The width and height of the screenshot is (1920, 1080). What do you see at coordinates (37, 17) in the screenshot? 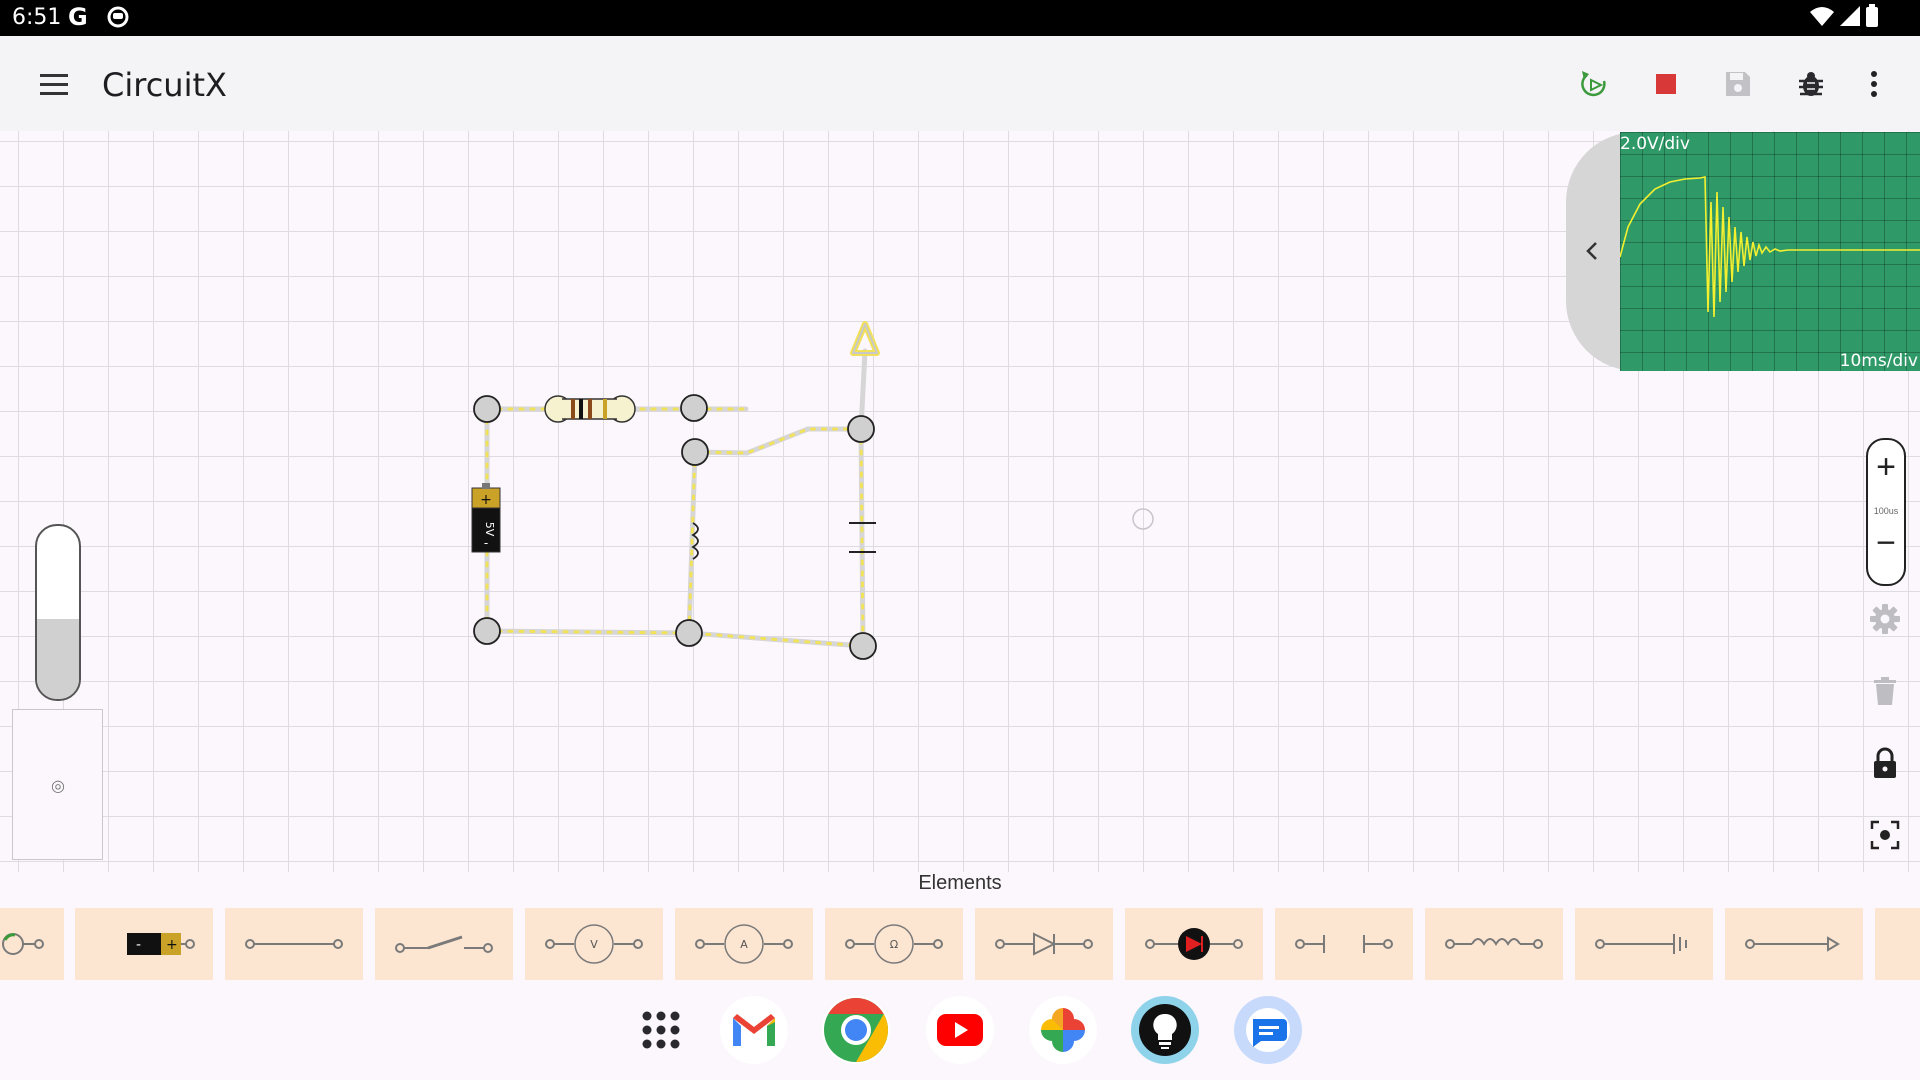
I see `status-time: 6:51` at bounding box center [37, 17].